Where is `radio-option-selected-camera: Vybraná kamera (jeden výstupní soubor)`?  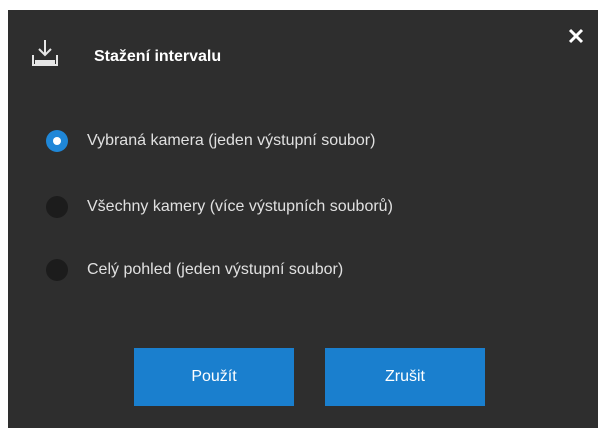 radio-option-selected-camera: Vybraná kamera (jeden výstupní soubor) is located at coordinates (210, 141).